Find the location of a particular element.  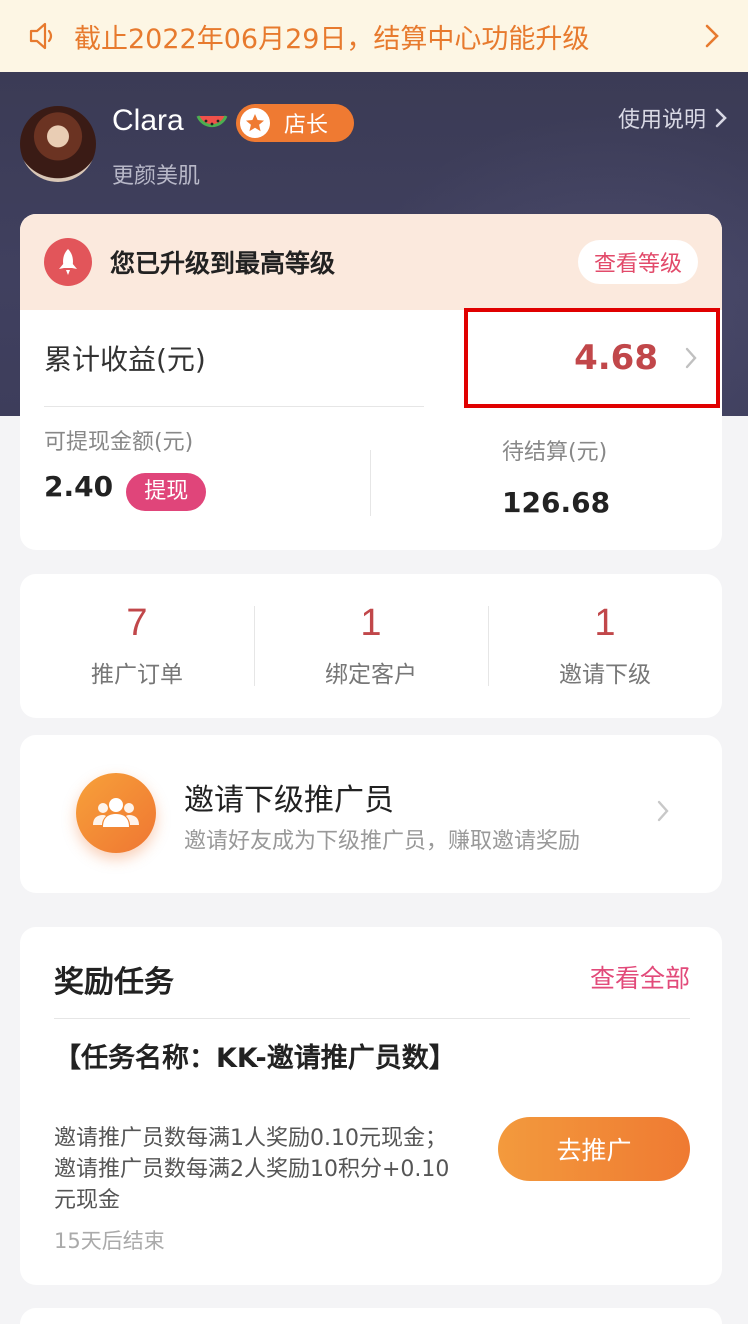

view-all-link: 查看全部 is located at coordinates (640, 977).